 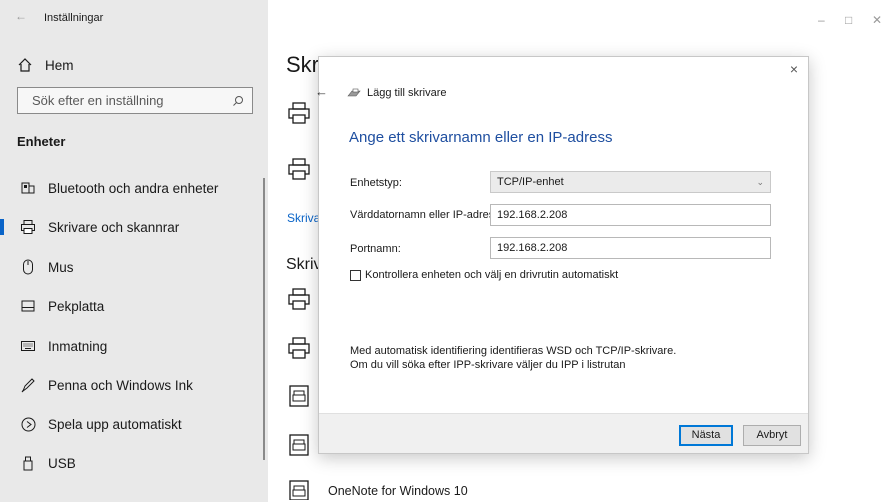 I want to click on app-title: Inställningar, so click(x=74, y=18).